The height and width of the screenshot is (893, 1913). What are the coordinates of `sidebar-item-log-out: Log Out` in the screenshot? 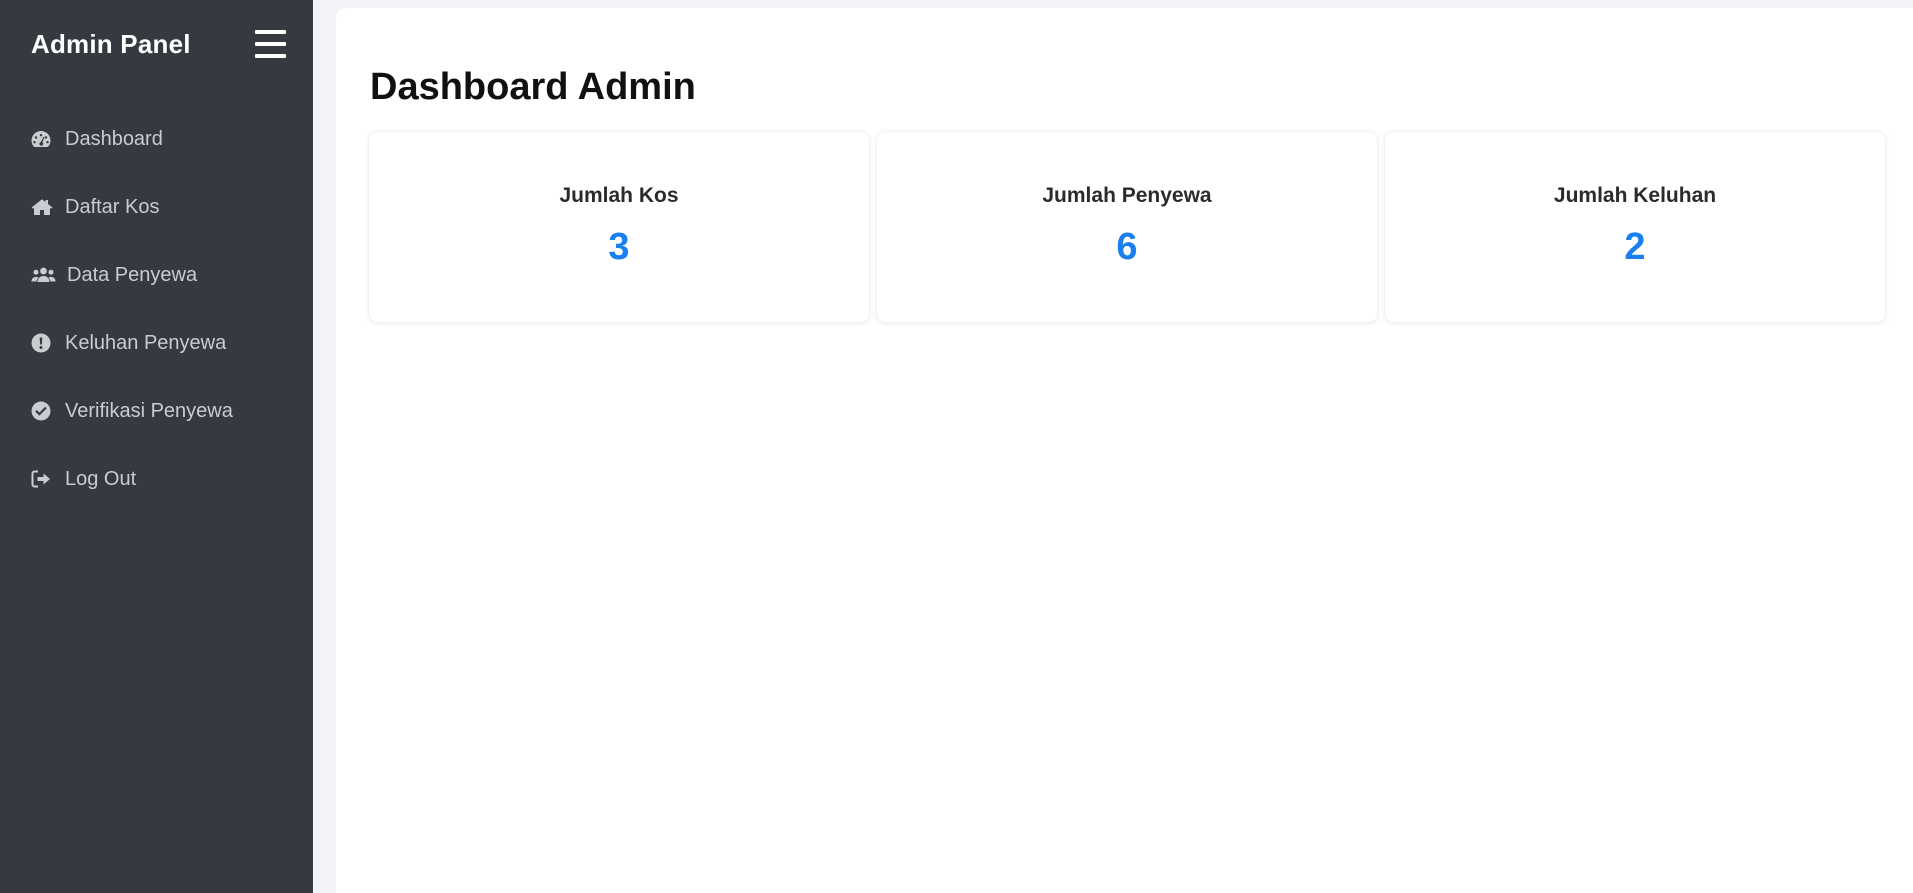 It's located at (156, 479).